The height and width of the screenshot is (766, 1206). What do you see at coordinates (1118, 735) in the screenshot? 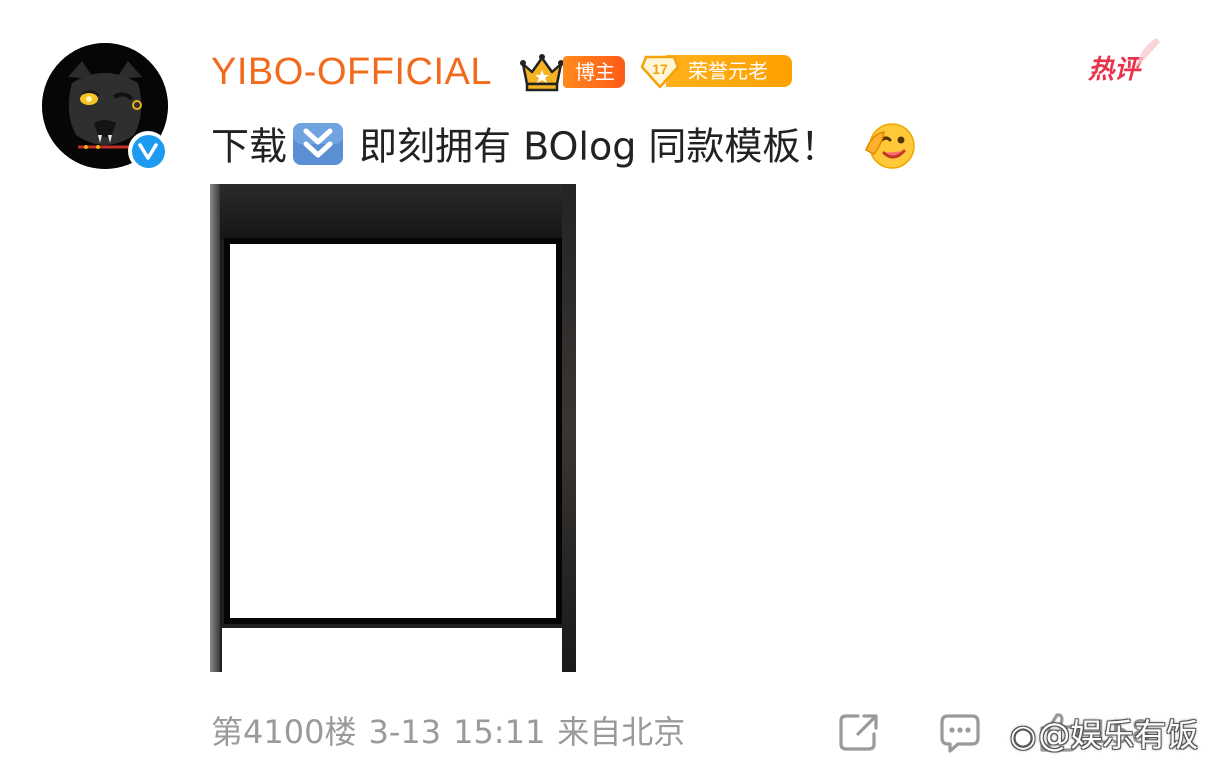
I see `watermark-text: @娱乐有饭` at bounding box center [1118, 735].